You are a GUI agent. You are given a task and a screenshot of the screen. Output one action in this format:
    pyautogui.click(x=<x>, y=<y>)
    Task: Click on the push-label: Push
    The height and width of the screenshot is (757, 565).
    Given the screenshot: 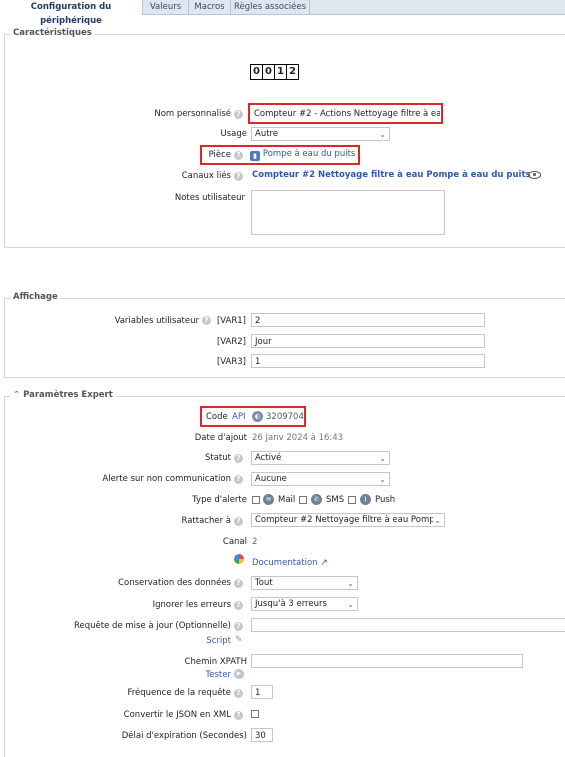 What is the action you would take?
    pyautogui.click(x=385, y=500)
    